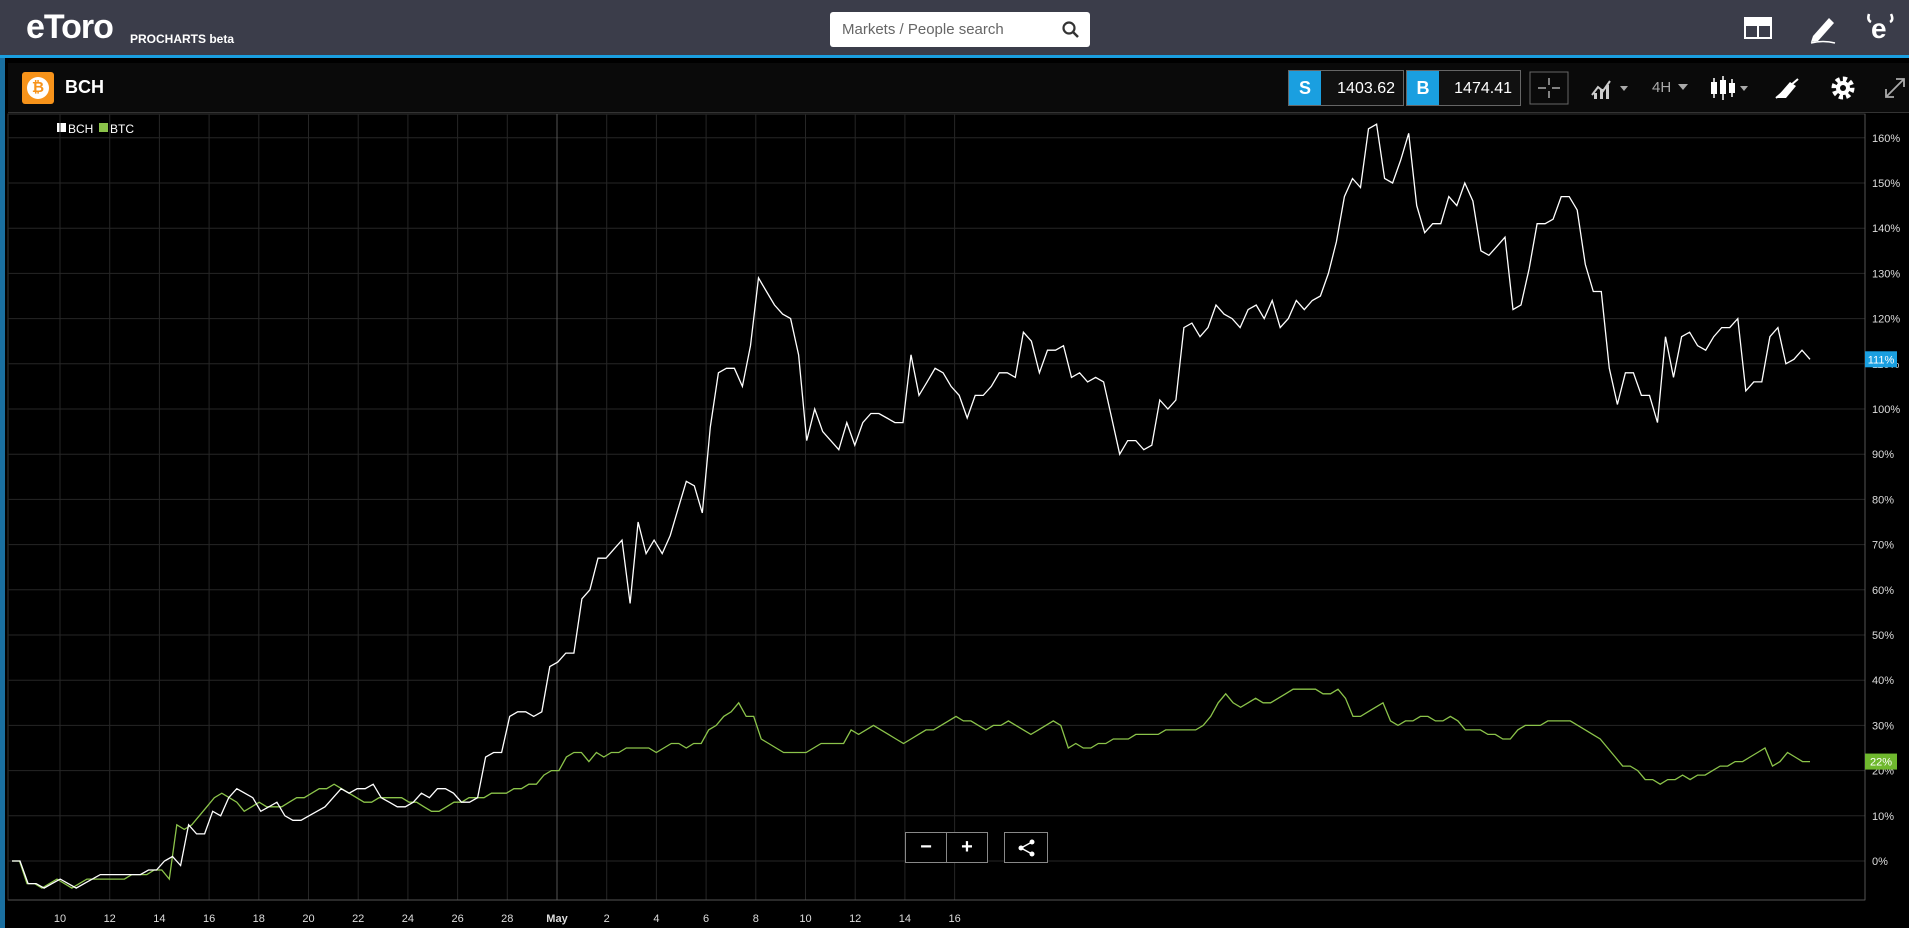 The width and height of the screenshot is (1909, 928). What do you see at coordinates (408, 919) in the screenshot?
I see `x-tick-label: 24` at bounding box center [408, 919].